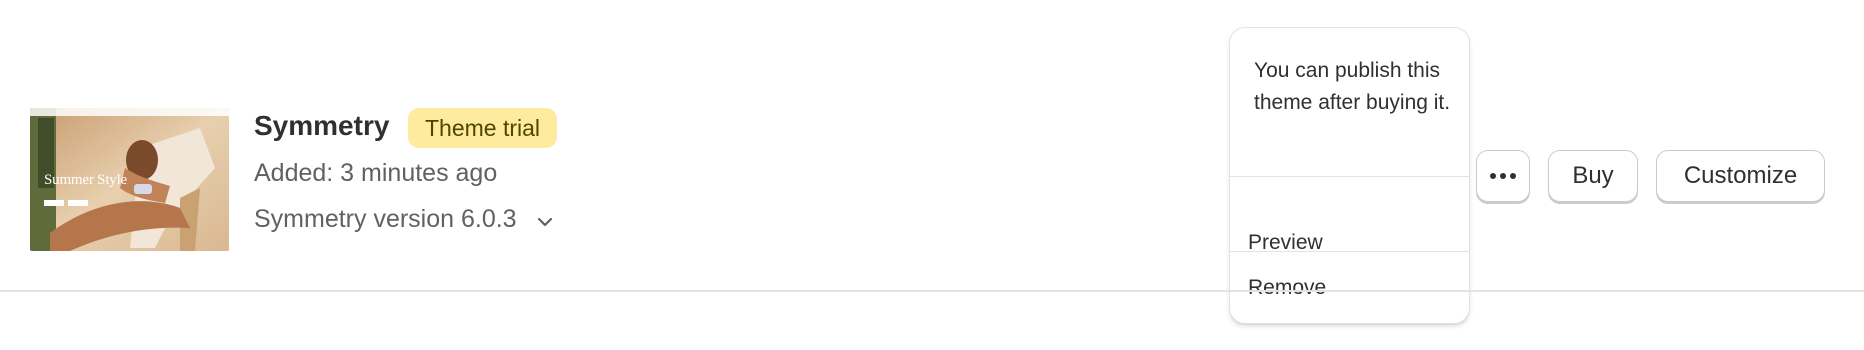 This screenshot has height=350, width=1864. I want to click on customize-button: Customize, so click(1740, 176).